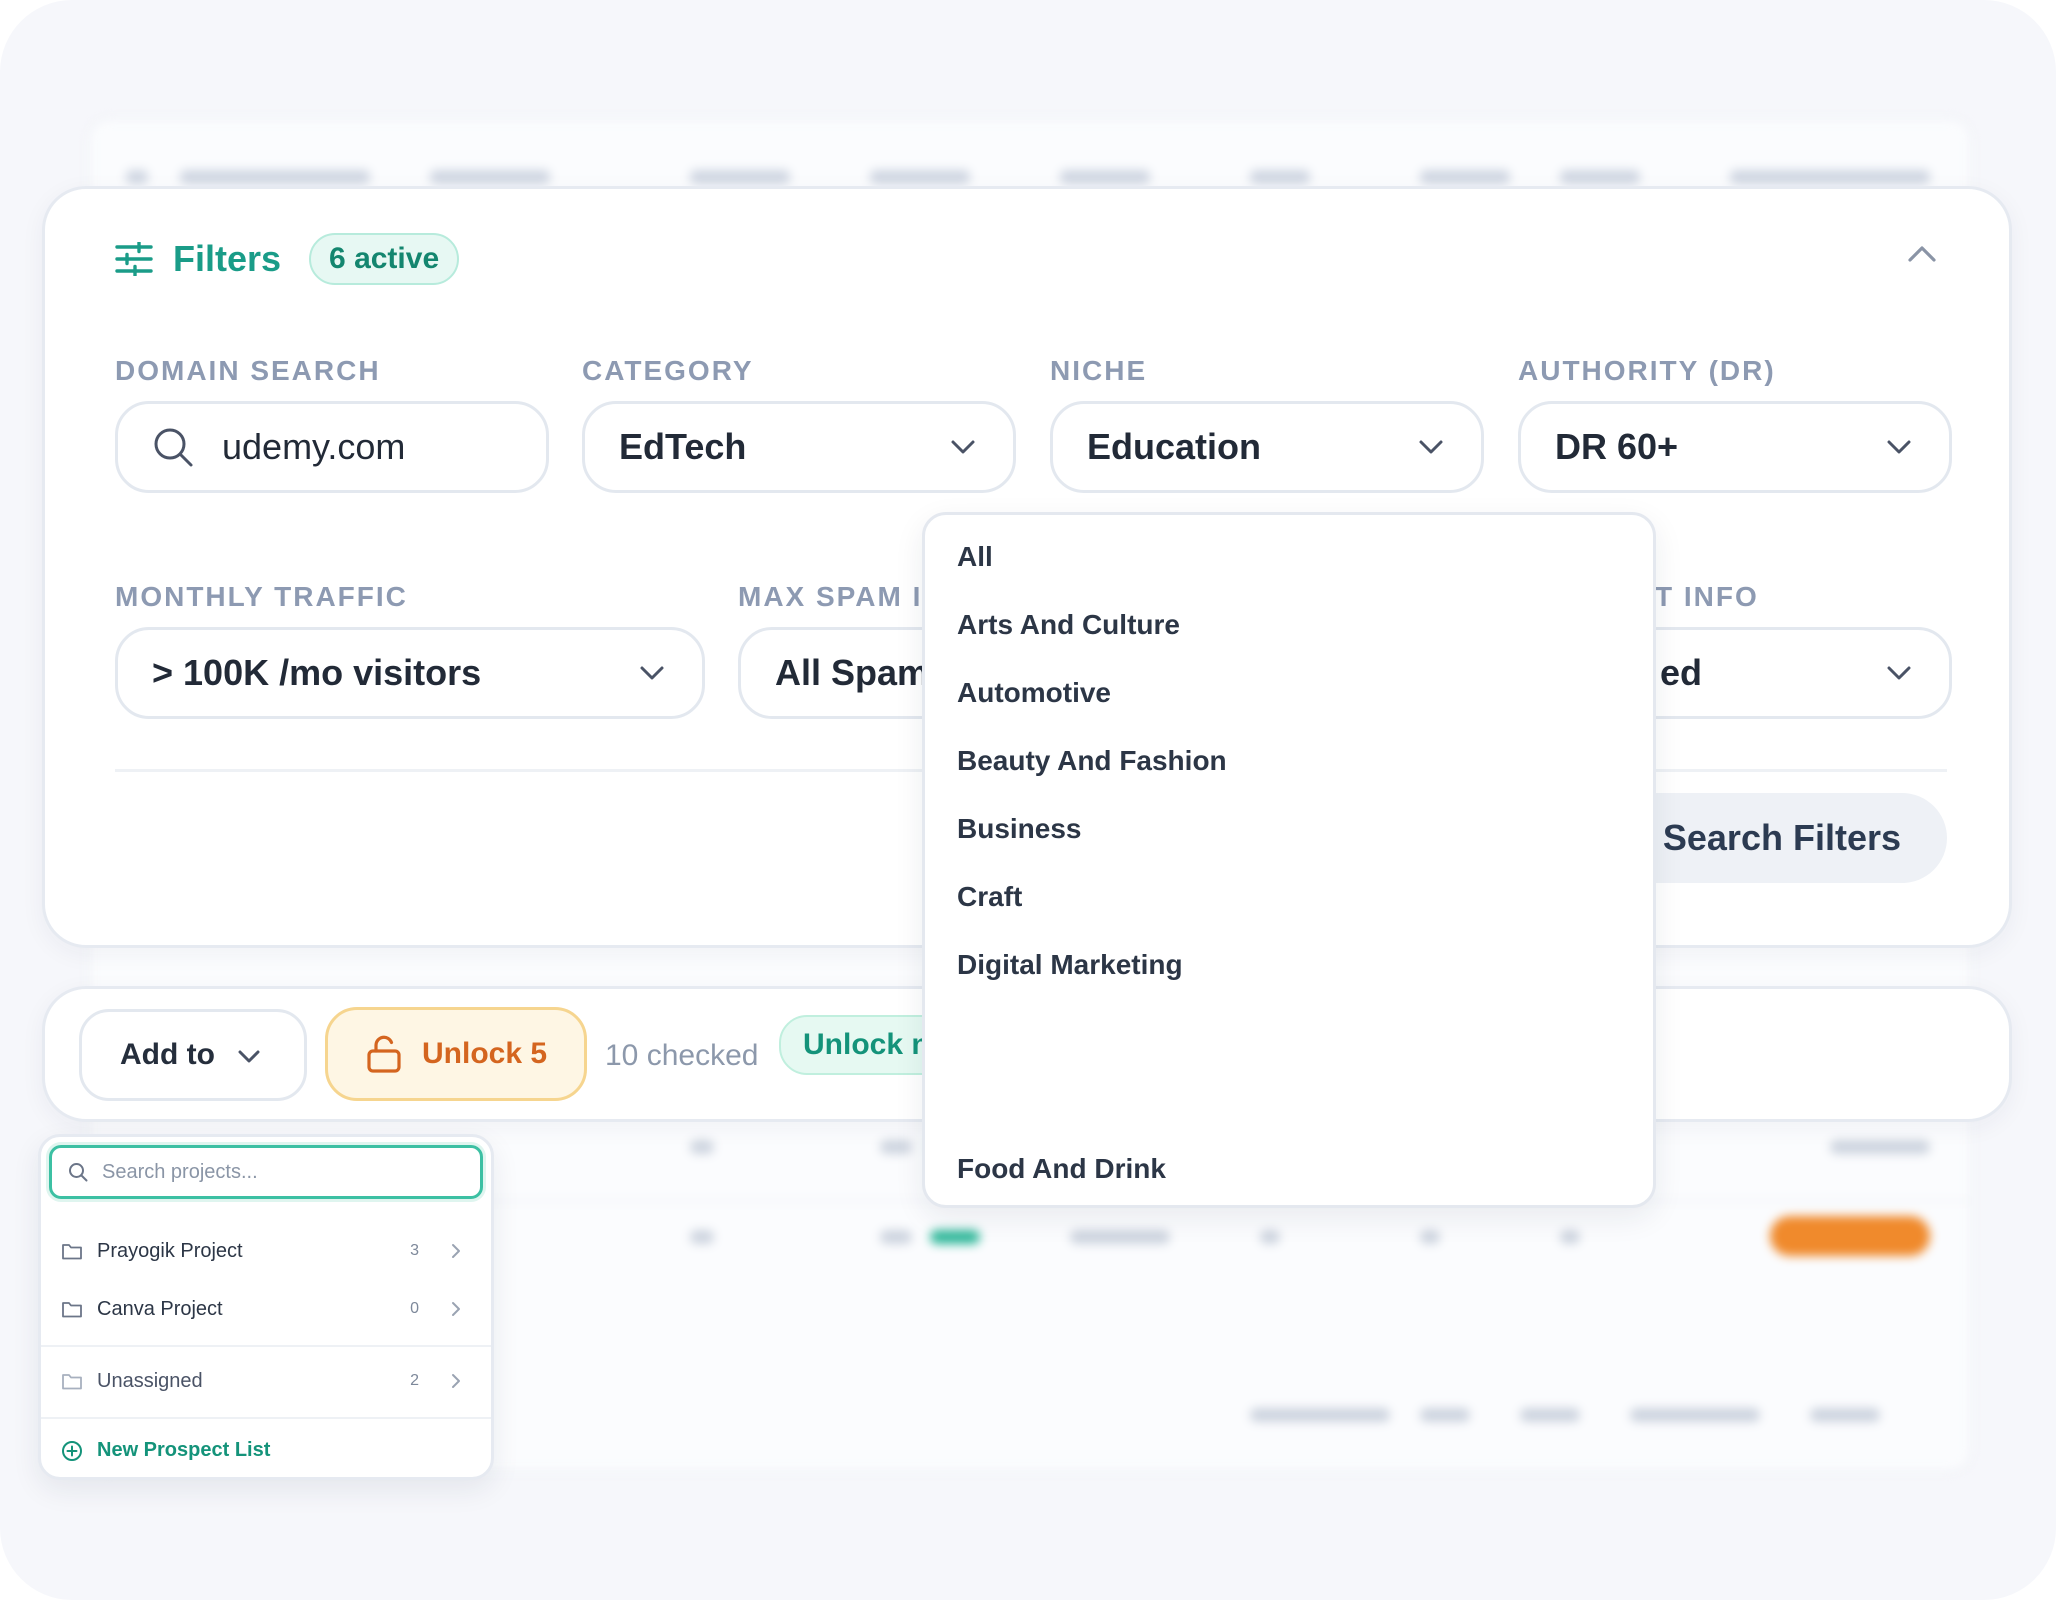 The width and height of the screenshot is (2056, 1600). What do you see at coordinates (1174, 446) in the screenshot?
I see `niche-value: Education` at bounding box center [1174, 446].